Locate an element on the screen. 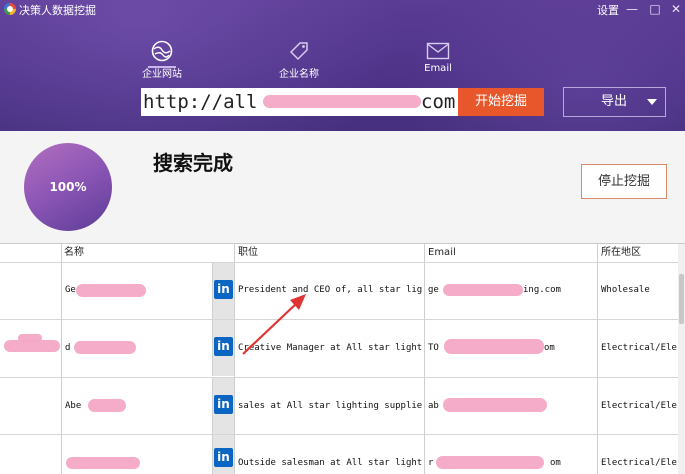 Image resolution: width=685 pixels, height=474 pixels. tab-label: Email is located at coordinates (438, 68).